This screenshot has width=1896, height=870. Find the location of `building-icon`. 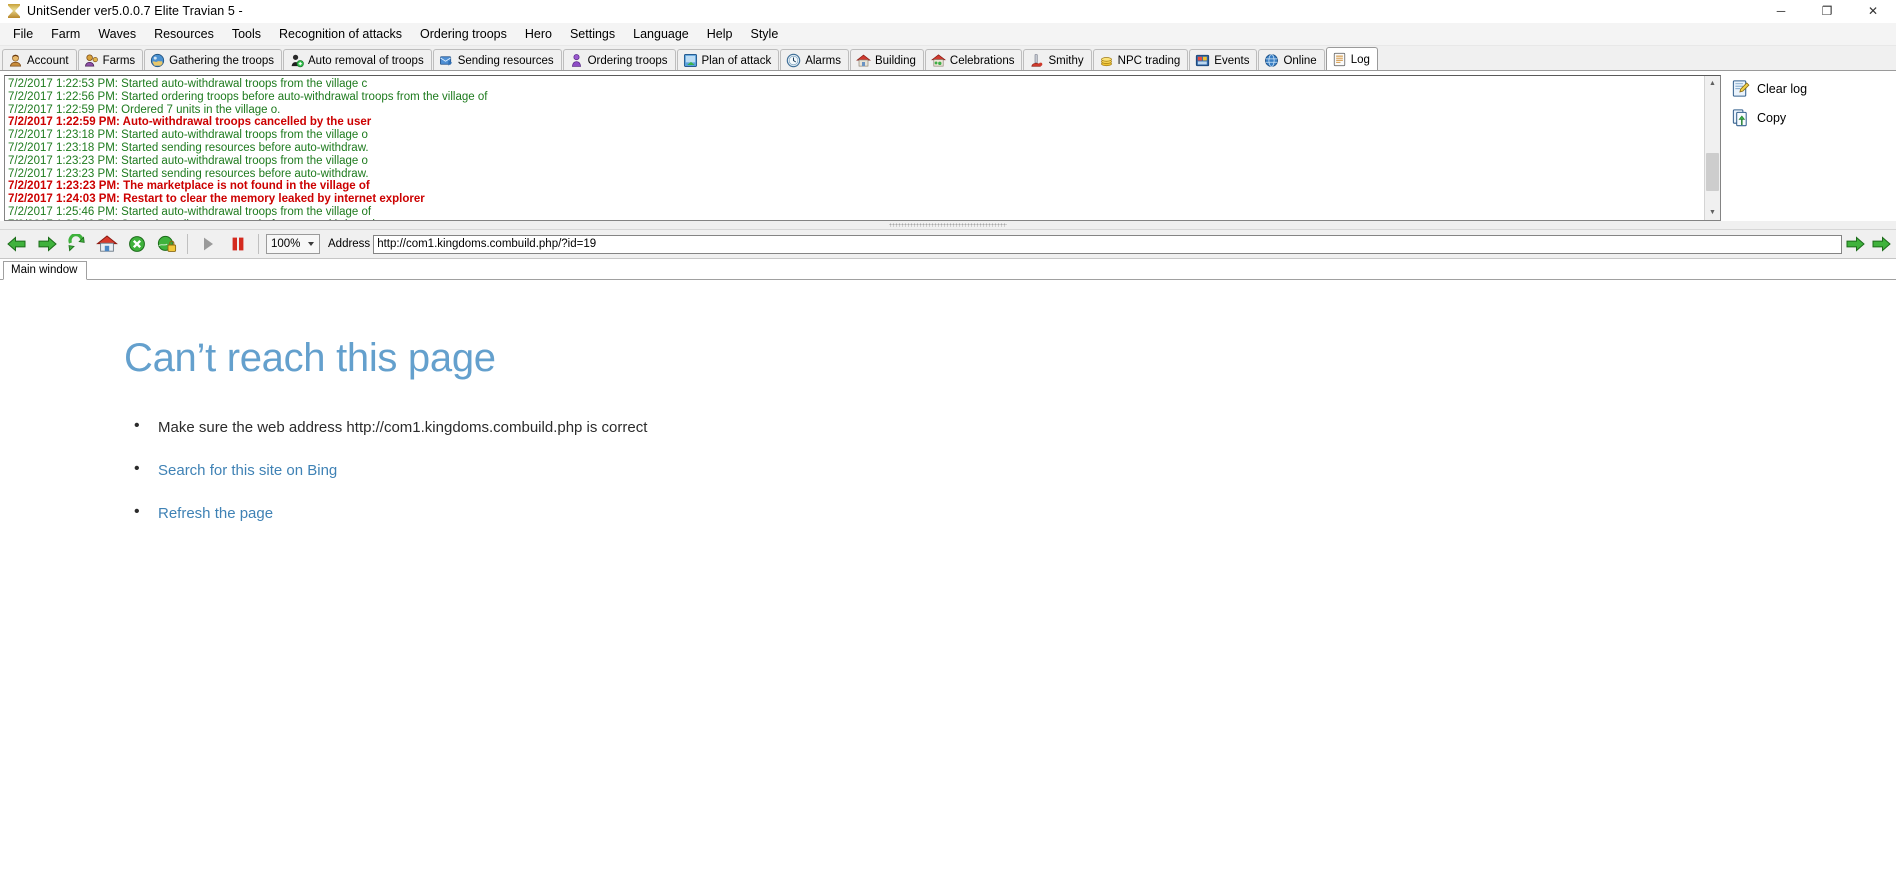

building-icon is located at coordinates (863, 60).